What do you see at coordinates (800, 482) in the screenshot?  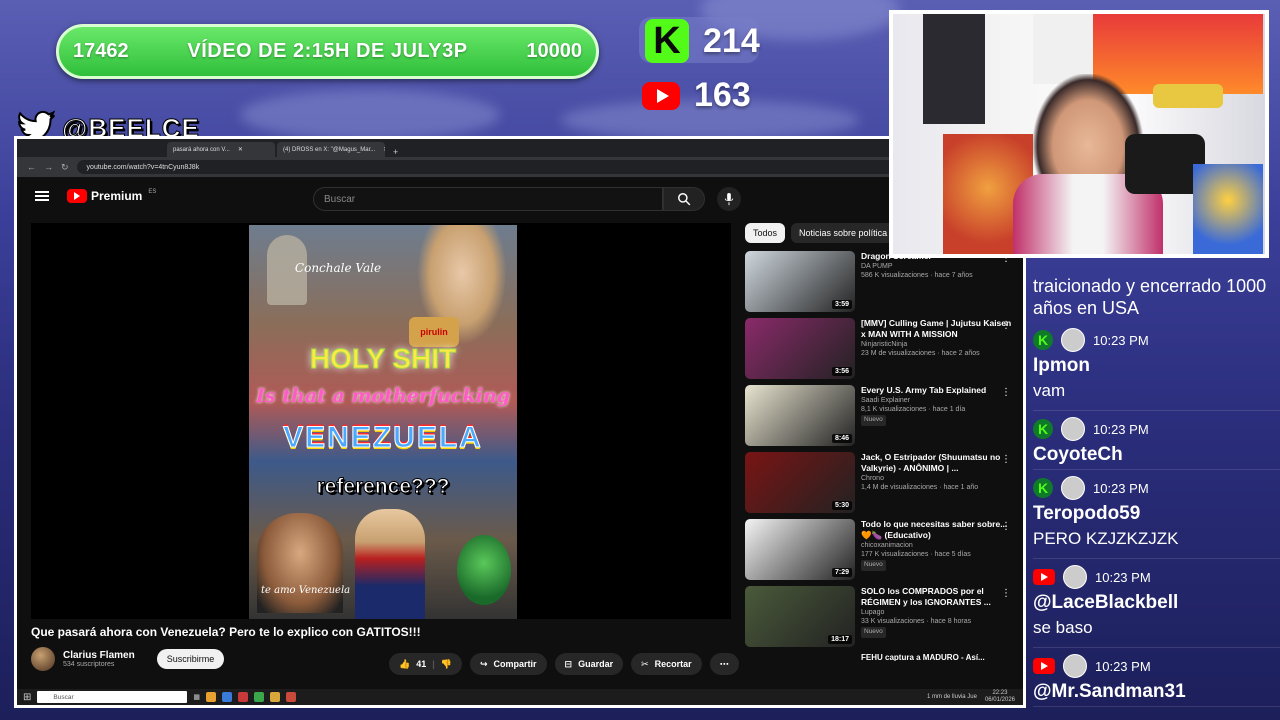 I see `recommendation-thumbnail: 5:30` at bounding box center [800, 482].